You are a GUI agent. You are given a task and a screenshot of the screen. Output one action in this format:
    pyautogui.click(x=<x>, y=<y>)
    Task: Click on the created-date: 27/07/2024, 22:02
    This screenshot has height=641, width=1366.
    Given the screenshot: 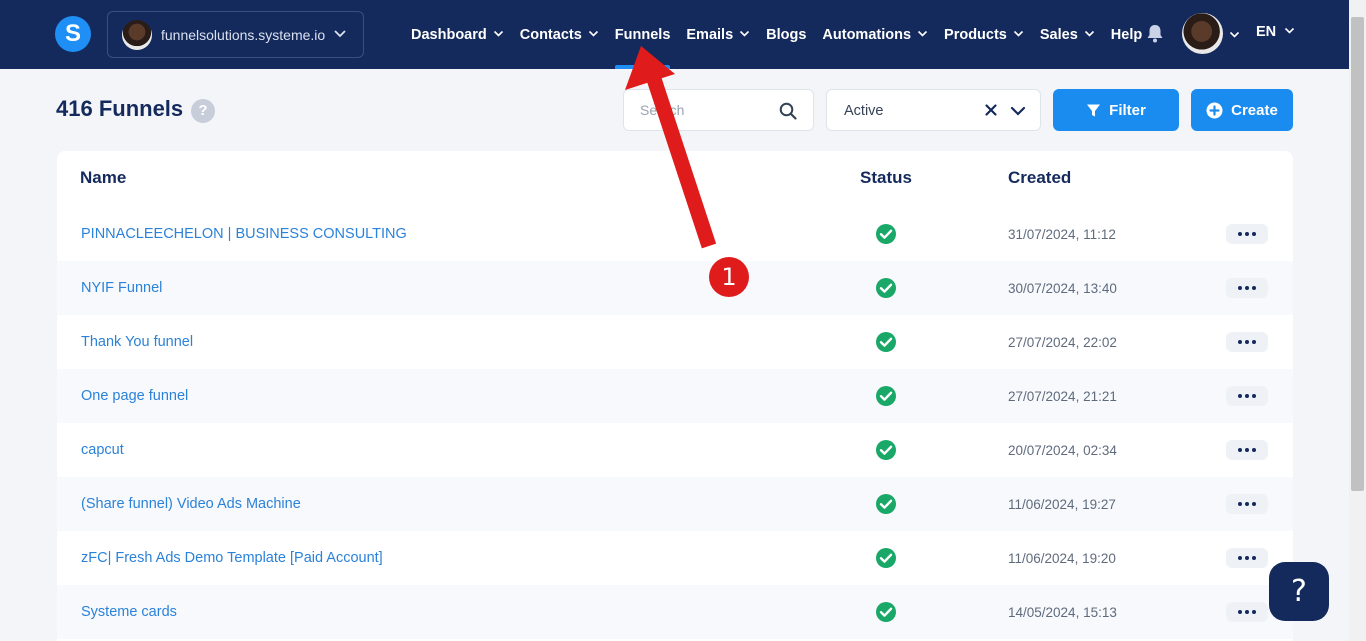 What is the action you would take?
    pyautogui.click(x=1062, y=342)
    